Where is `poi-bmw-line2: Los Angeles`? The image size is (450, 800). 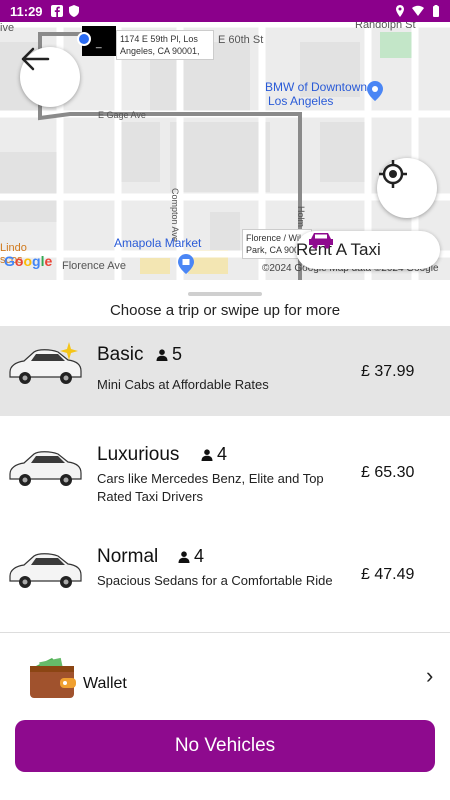
poi-bmw-line2: Los Angeles is located at coordinates (300, 101).